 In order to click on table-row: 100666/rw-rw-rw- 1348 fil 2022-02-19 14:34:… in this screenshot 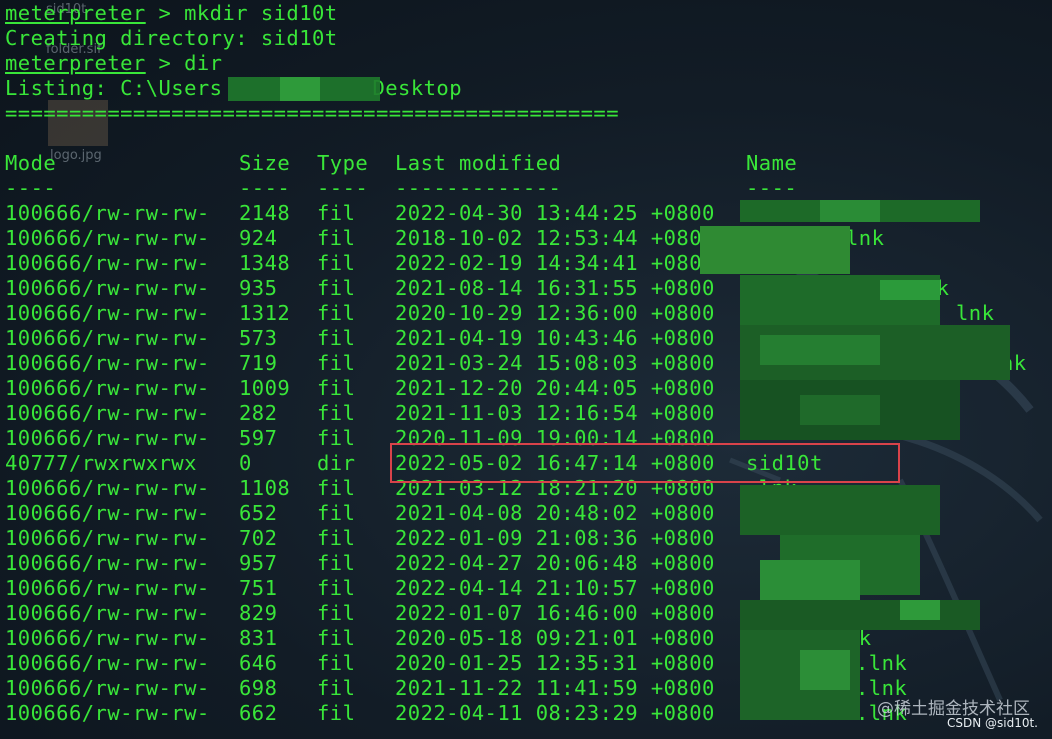, I will do `click(505, 263)`.